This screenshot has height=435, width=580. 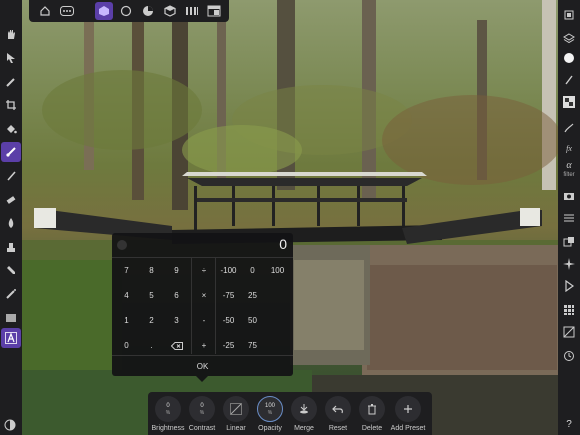 I want to click on home-icon, so click(x=45, y=11).